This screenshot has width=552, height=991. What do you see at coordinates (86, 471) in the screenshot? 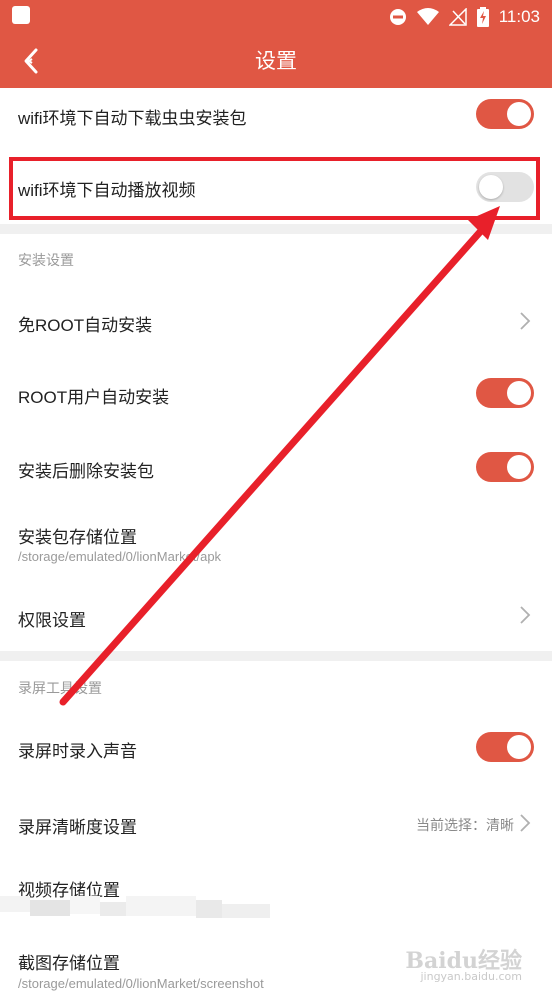
I see `setting-label: 安装后删除安装包` at bounding box center [86, 471].